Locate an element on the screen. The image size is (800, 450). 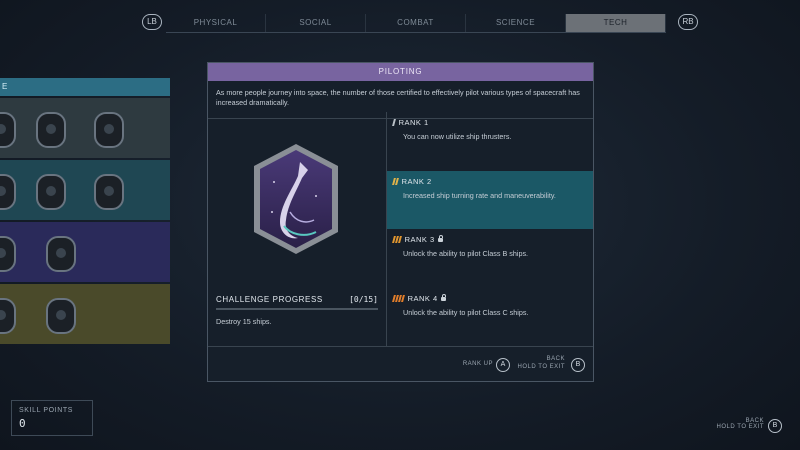
skill-tree-grid: E is located at coordinates (85, 212).